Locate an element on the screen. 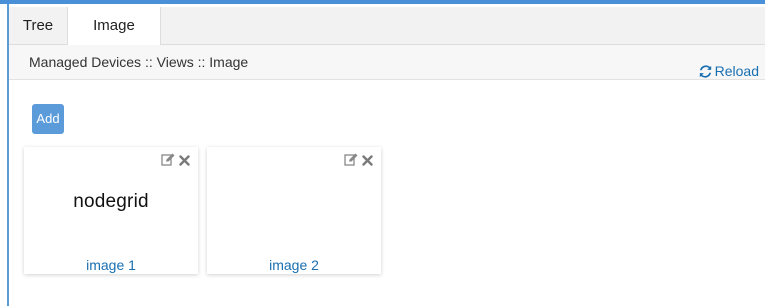 This screenshot has width=765, height=306. window-top-border is located at coordinates (382, 2).